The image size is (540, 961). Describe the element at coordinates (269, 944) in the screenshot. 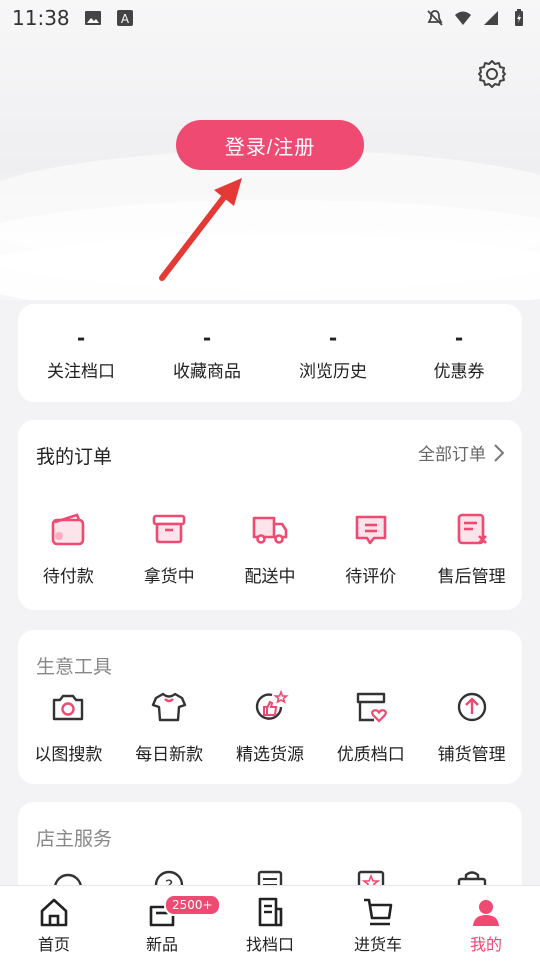

I see `tab-label: 找档口` at that location.